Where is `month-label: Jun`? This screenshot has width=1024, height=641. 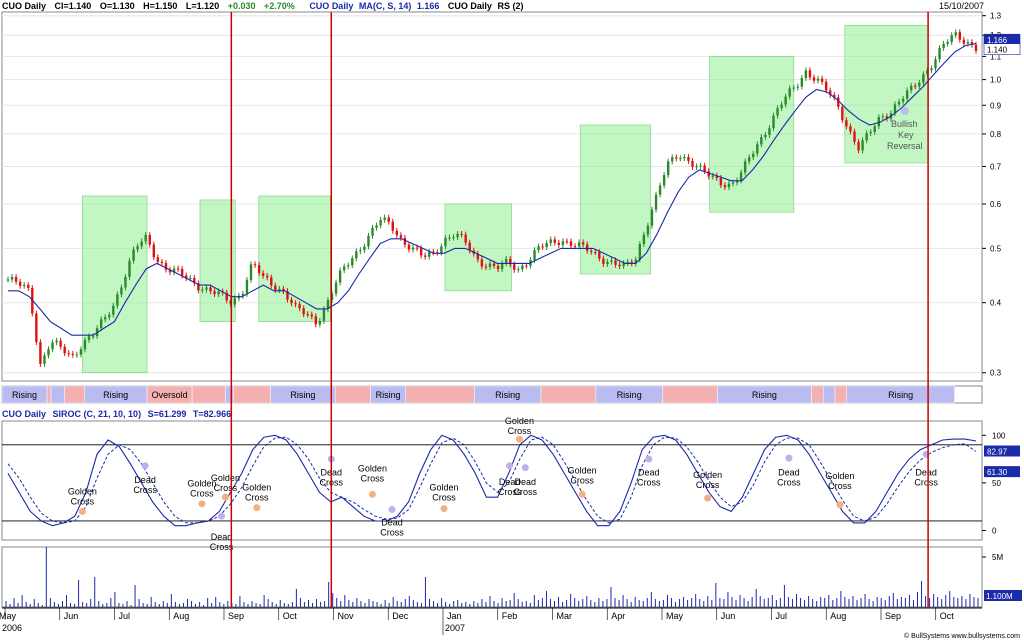 month-label: Jun is located at coordinates (728, 616).